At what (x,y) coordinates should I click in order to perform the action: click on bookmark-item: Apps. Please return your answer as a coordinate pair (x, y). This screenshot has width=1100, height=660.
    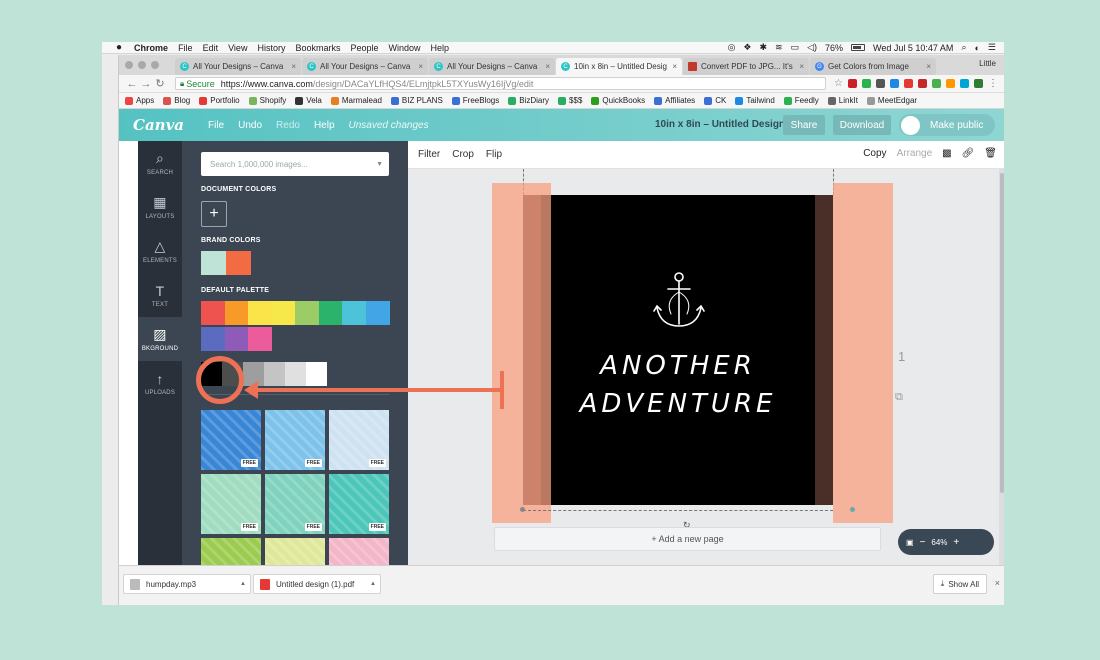
    Looking at the image, I should click on (139, 100).